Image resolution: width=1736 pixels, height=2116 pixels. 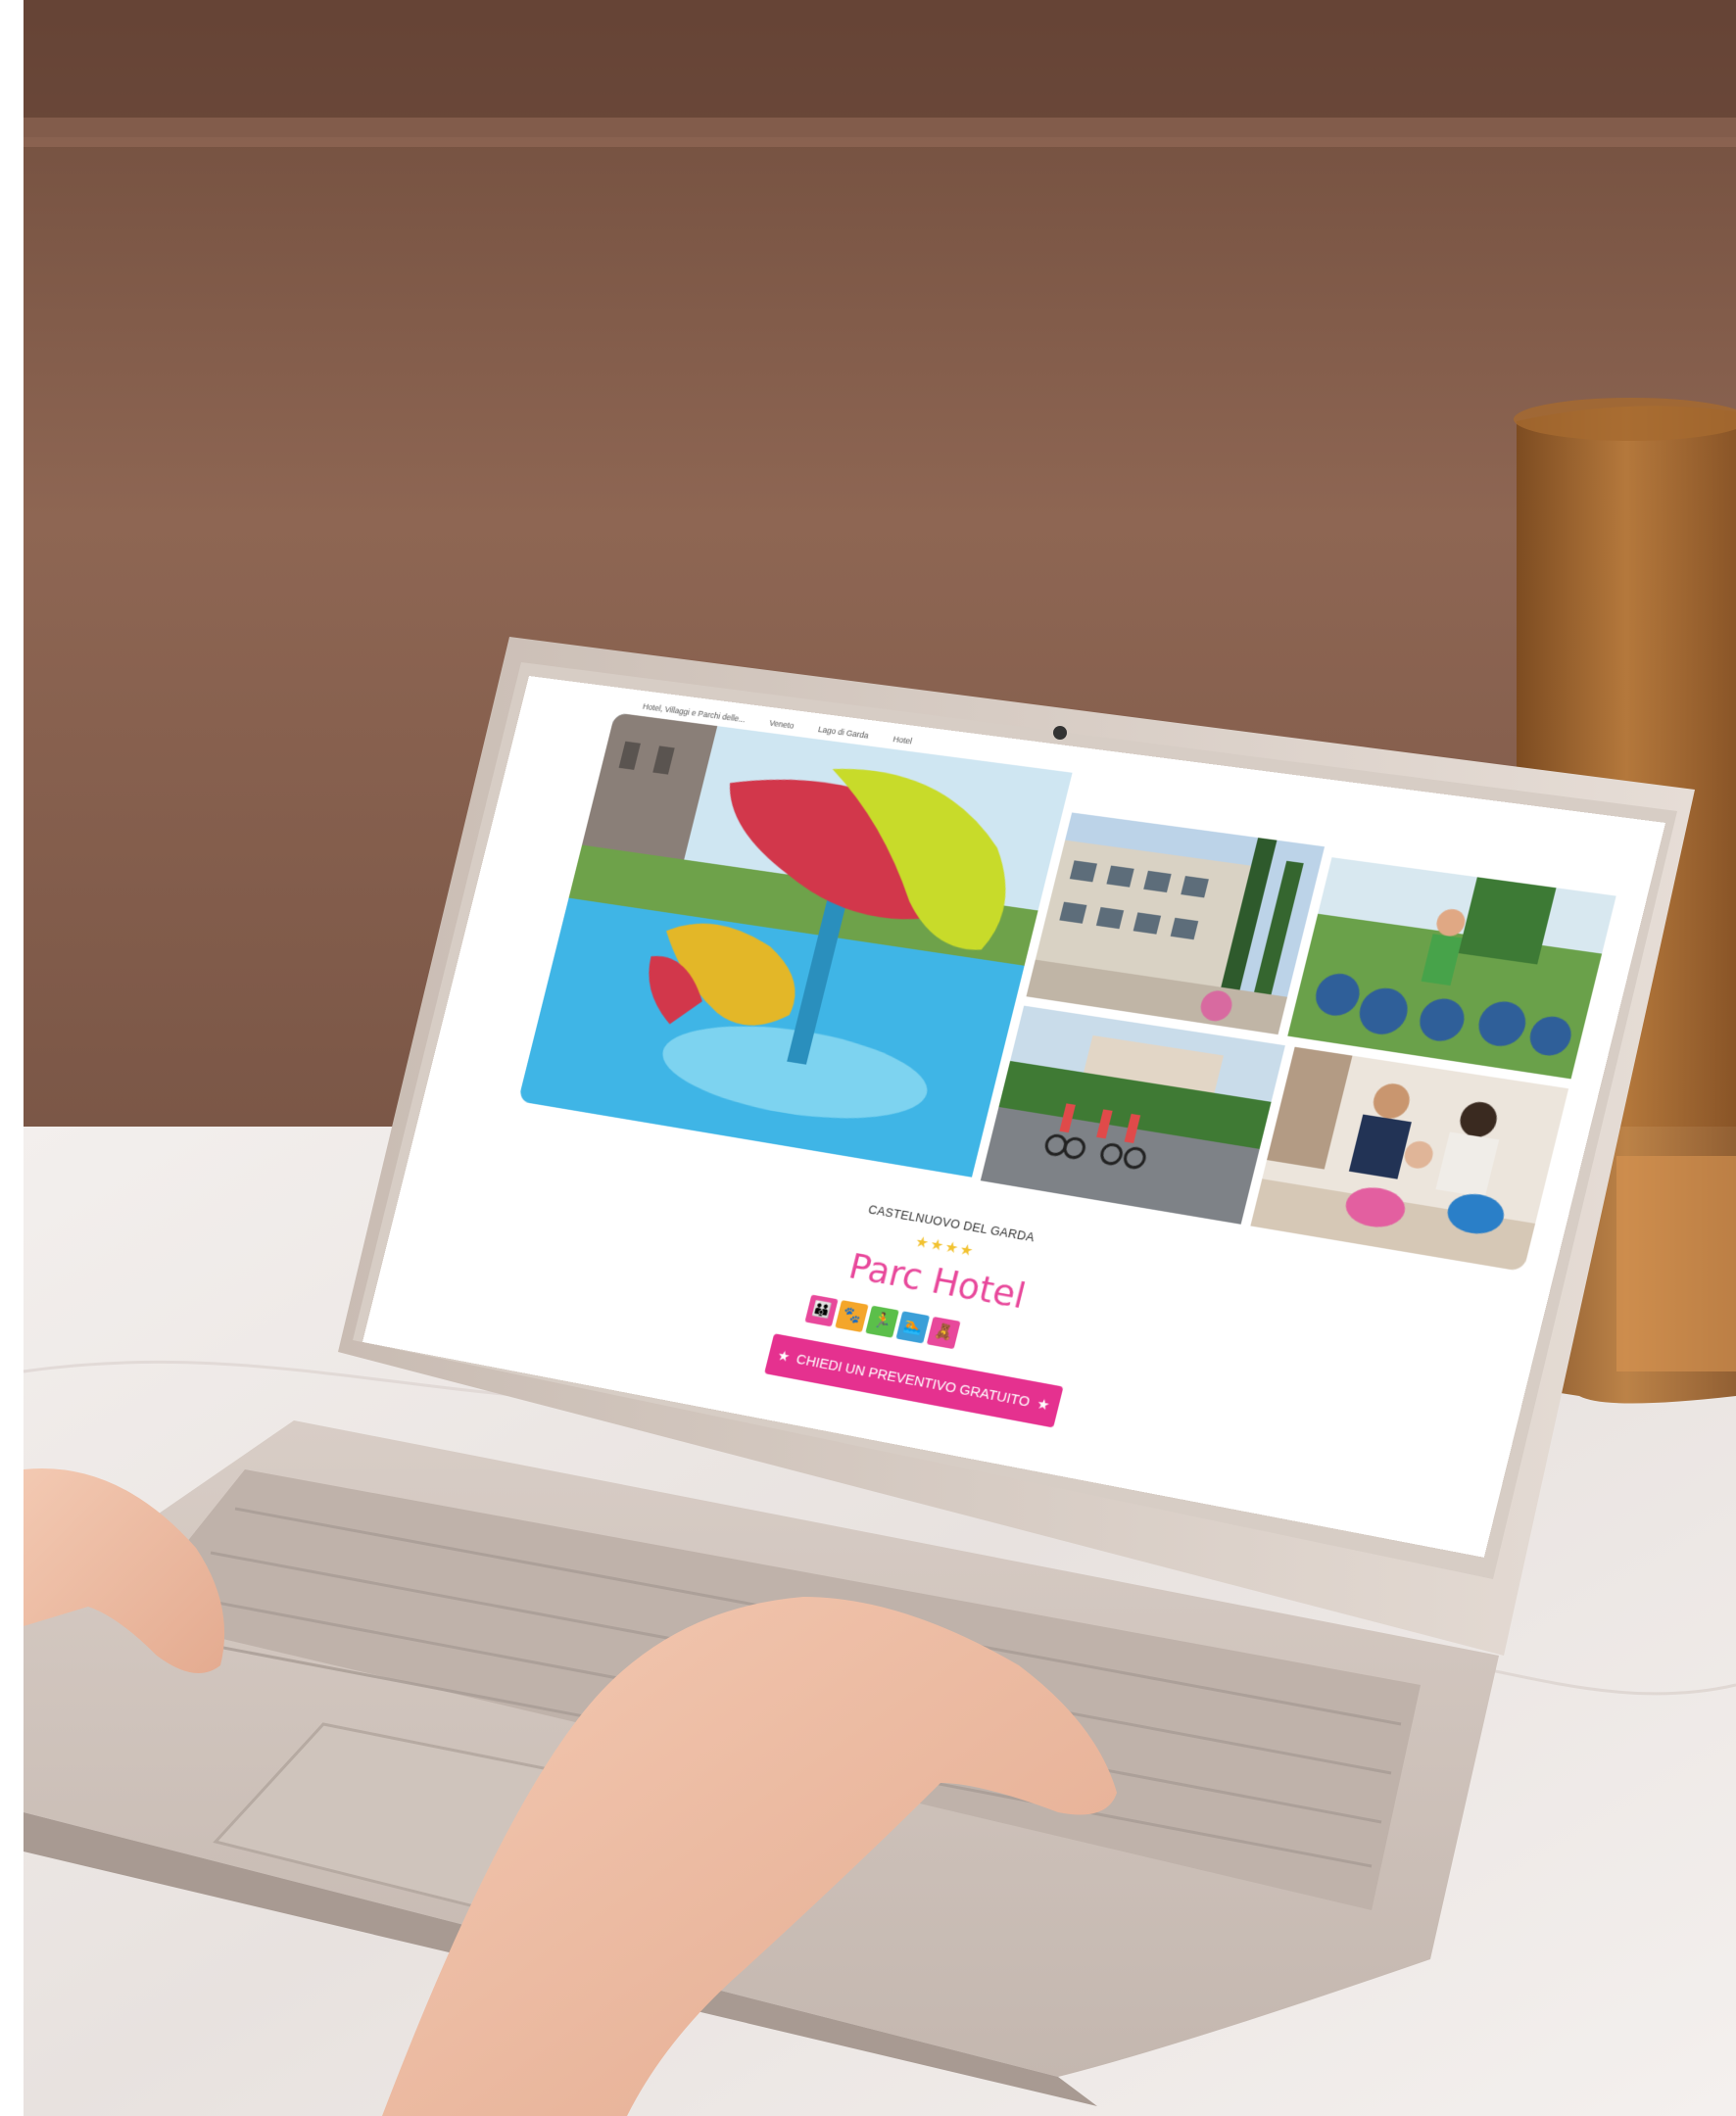 I want to click on family-icon: 👪, so click(x=821, y=1310).